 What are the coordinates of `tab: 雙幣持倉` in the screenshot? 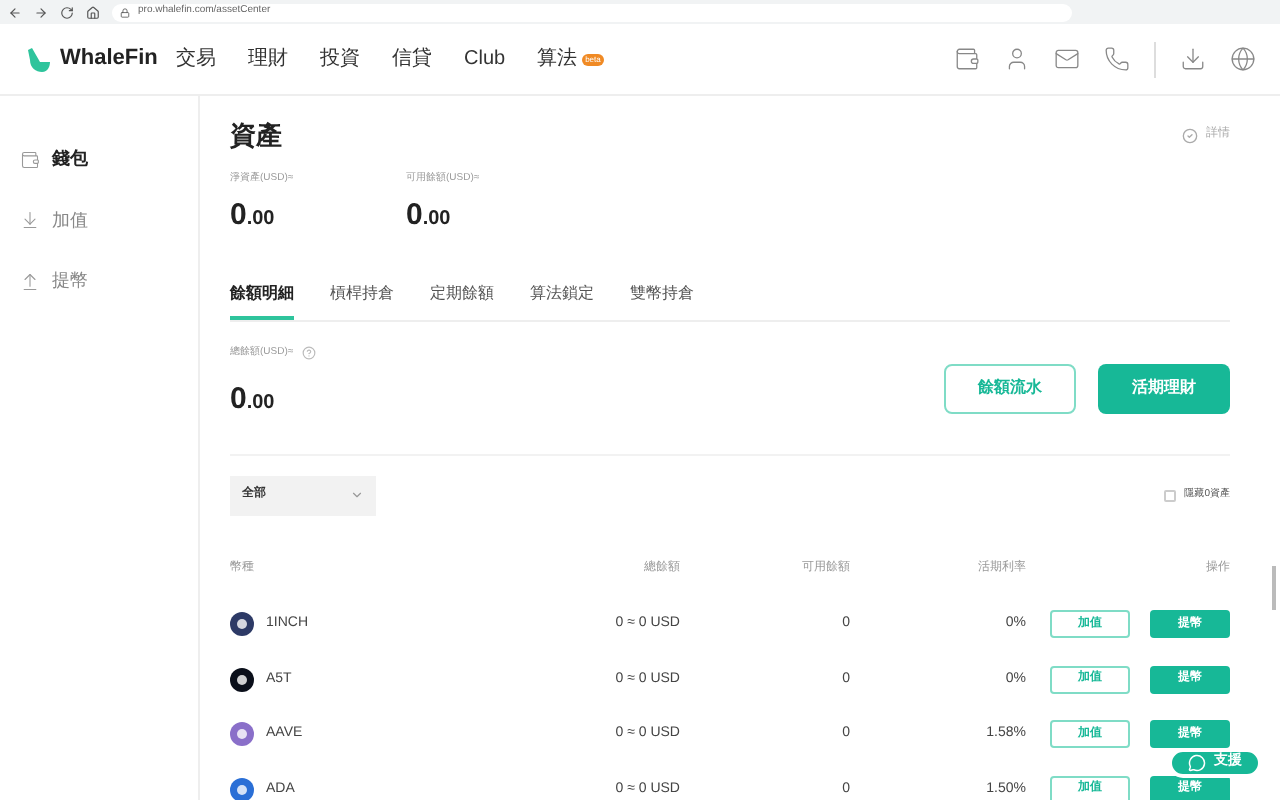 It's located at (662, 301).